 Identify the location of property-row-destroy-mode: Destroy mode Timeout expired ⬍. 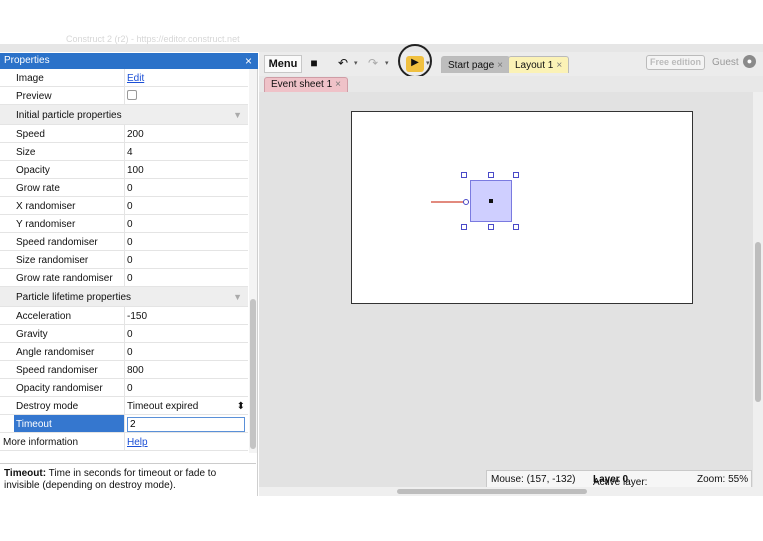
(124, 406).